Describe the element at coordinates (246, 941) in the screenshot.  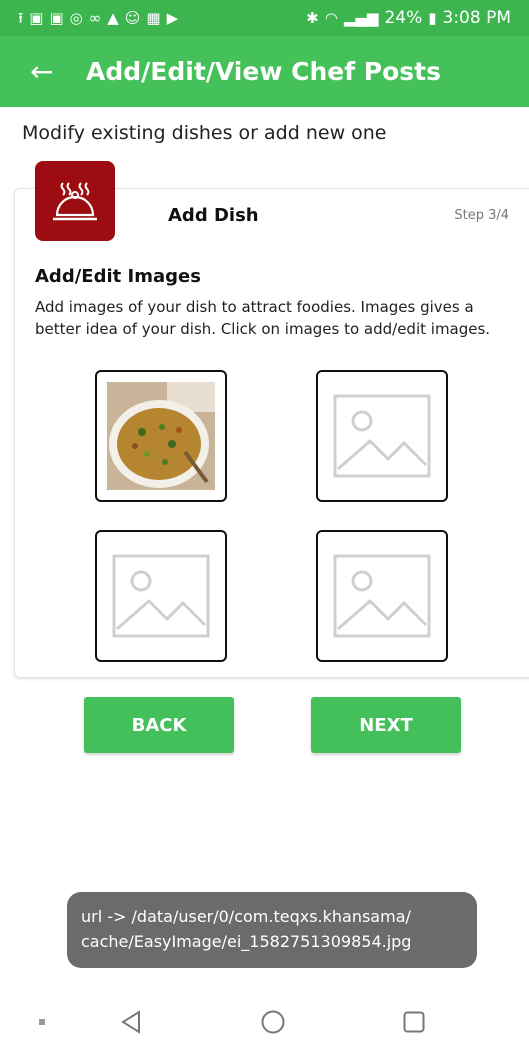
I see `toast-line-2: cache/EasyImage/ei_1582751309854.jpg` at that location.